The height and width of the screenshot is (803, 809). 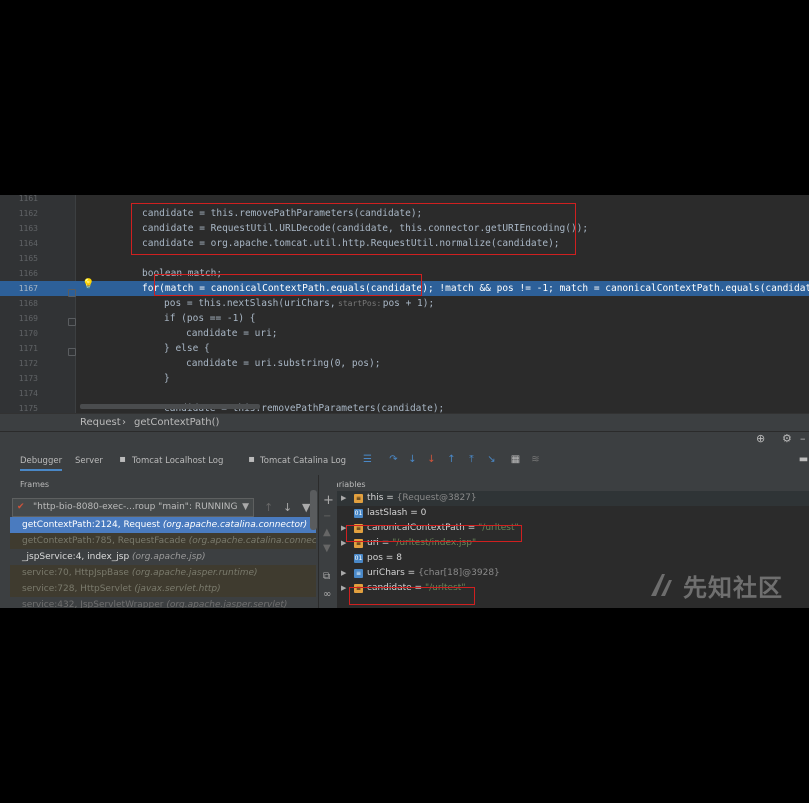 What do you see at coordinates (25, 213) in the screenshot?
I see `line-number: 1162` at bounding box center [25, 213].